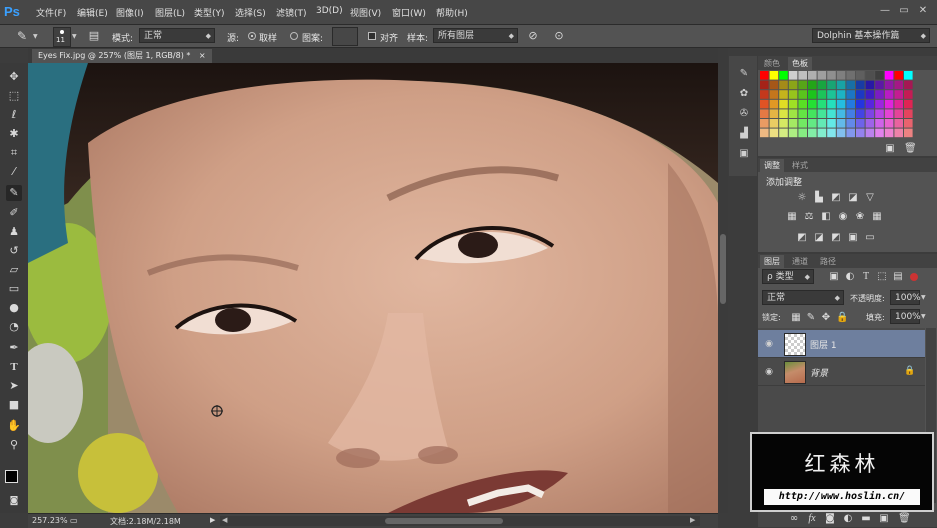  Describe the element at coordinates (14, 77) in the screenshot. I see `move-tool-icon: ✥` at that location.